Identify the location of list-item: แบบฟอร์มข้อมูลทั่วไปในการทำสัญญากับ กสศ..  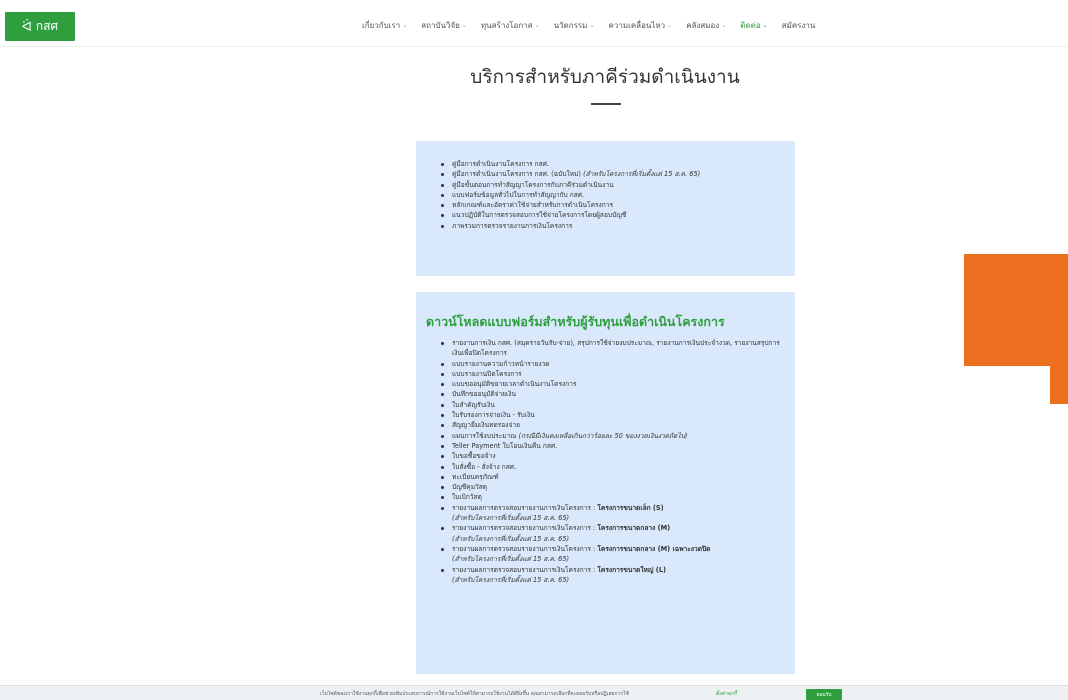
(610, 195).